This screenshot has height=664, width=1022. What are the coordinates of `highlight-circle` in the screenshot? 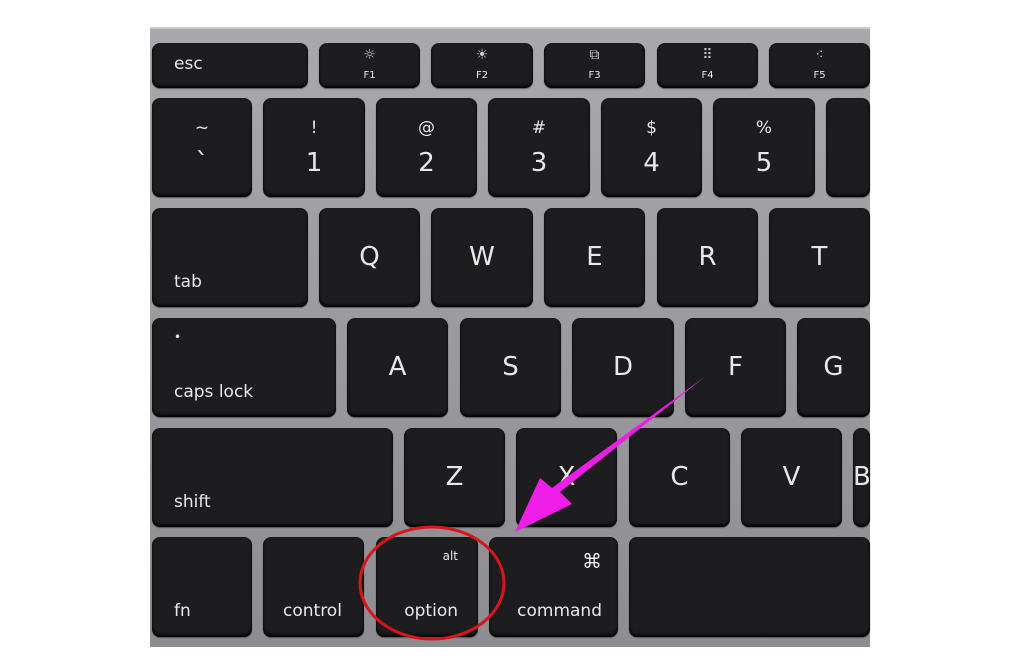 It's located at (432, 583).